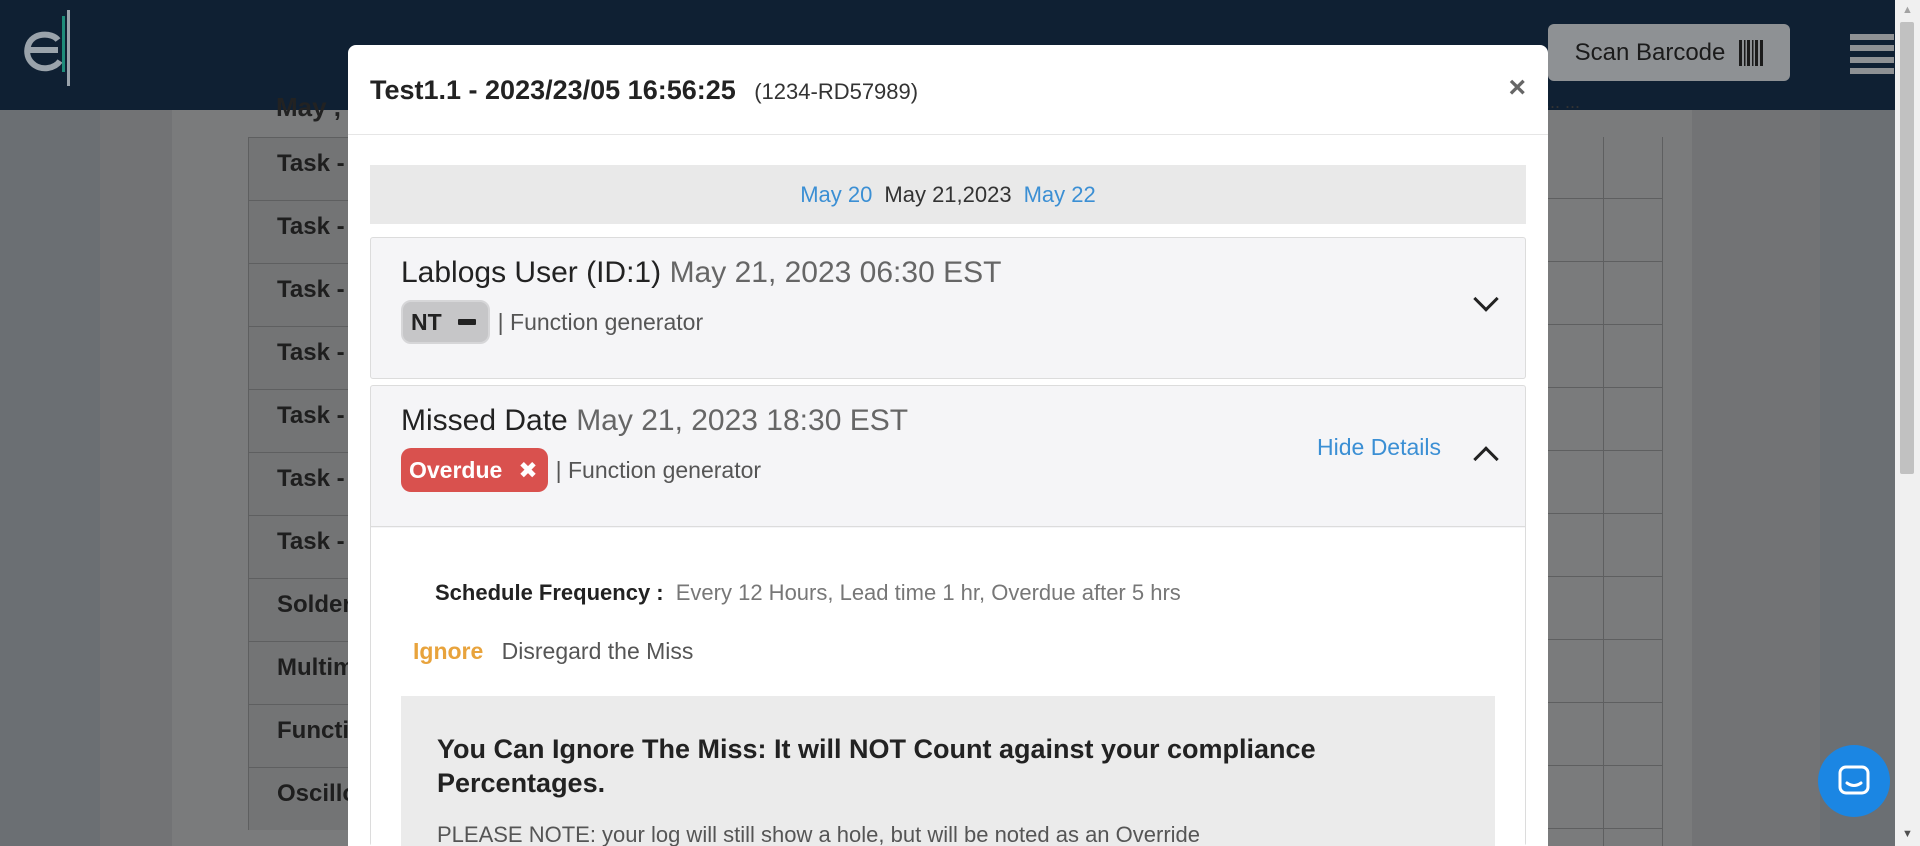 This screenshot has height=846, width=1920. What do you see at coordinates (1604, 491) in the screenshot?
I see `background-calendar-grid` at bounding box center [1604, 491].